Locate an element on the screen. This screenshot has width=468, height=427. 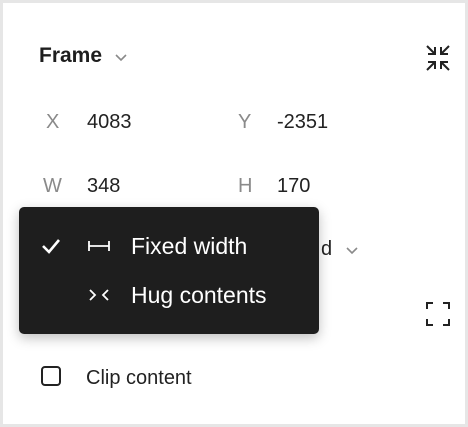
h-input: 170 is located at coordinates (293, 186).